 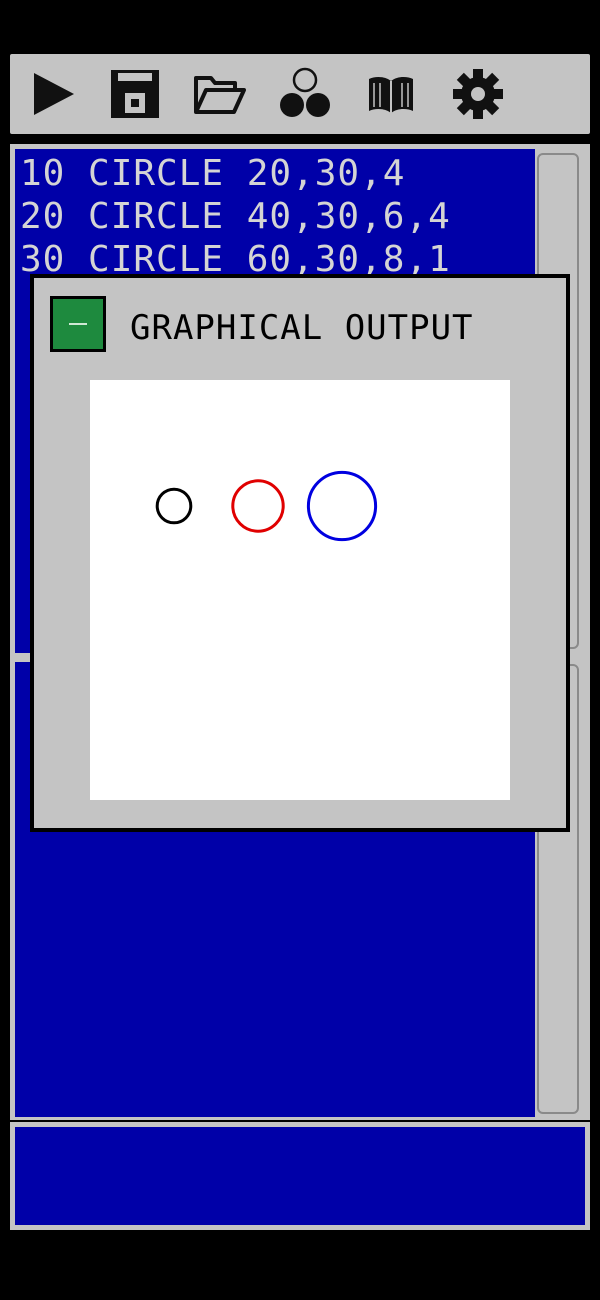 I want to click on run-button, so click(x=53, y=94).